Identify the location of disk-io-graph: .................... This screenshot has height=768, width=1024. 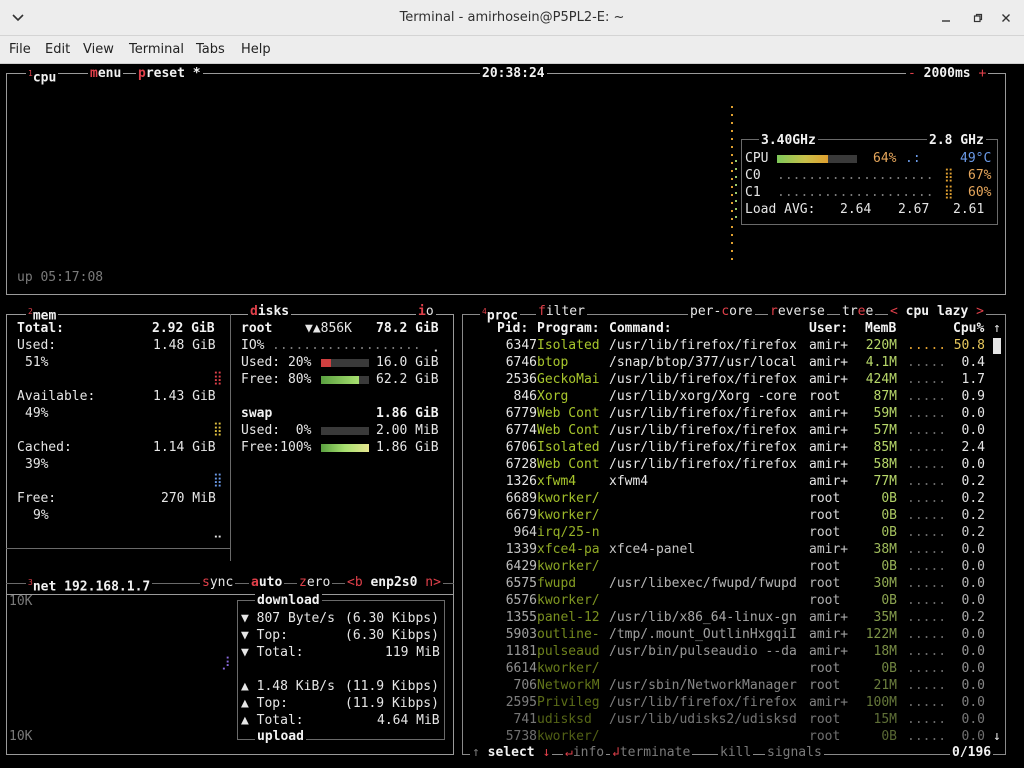
(346, 345).